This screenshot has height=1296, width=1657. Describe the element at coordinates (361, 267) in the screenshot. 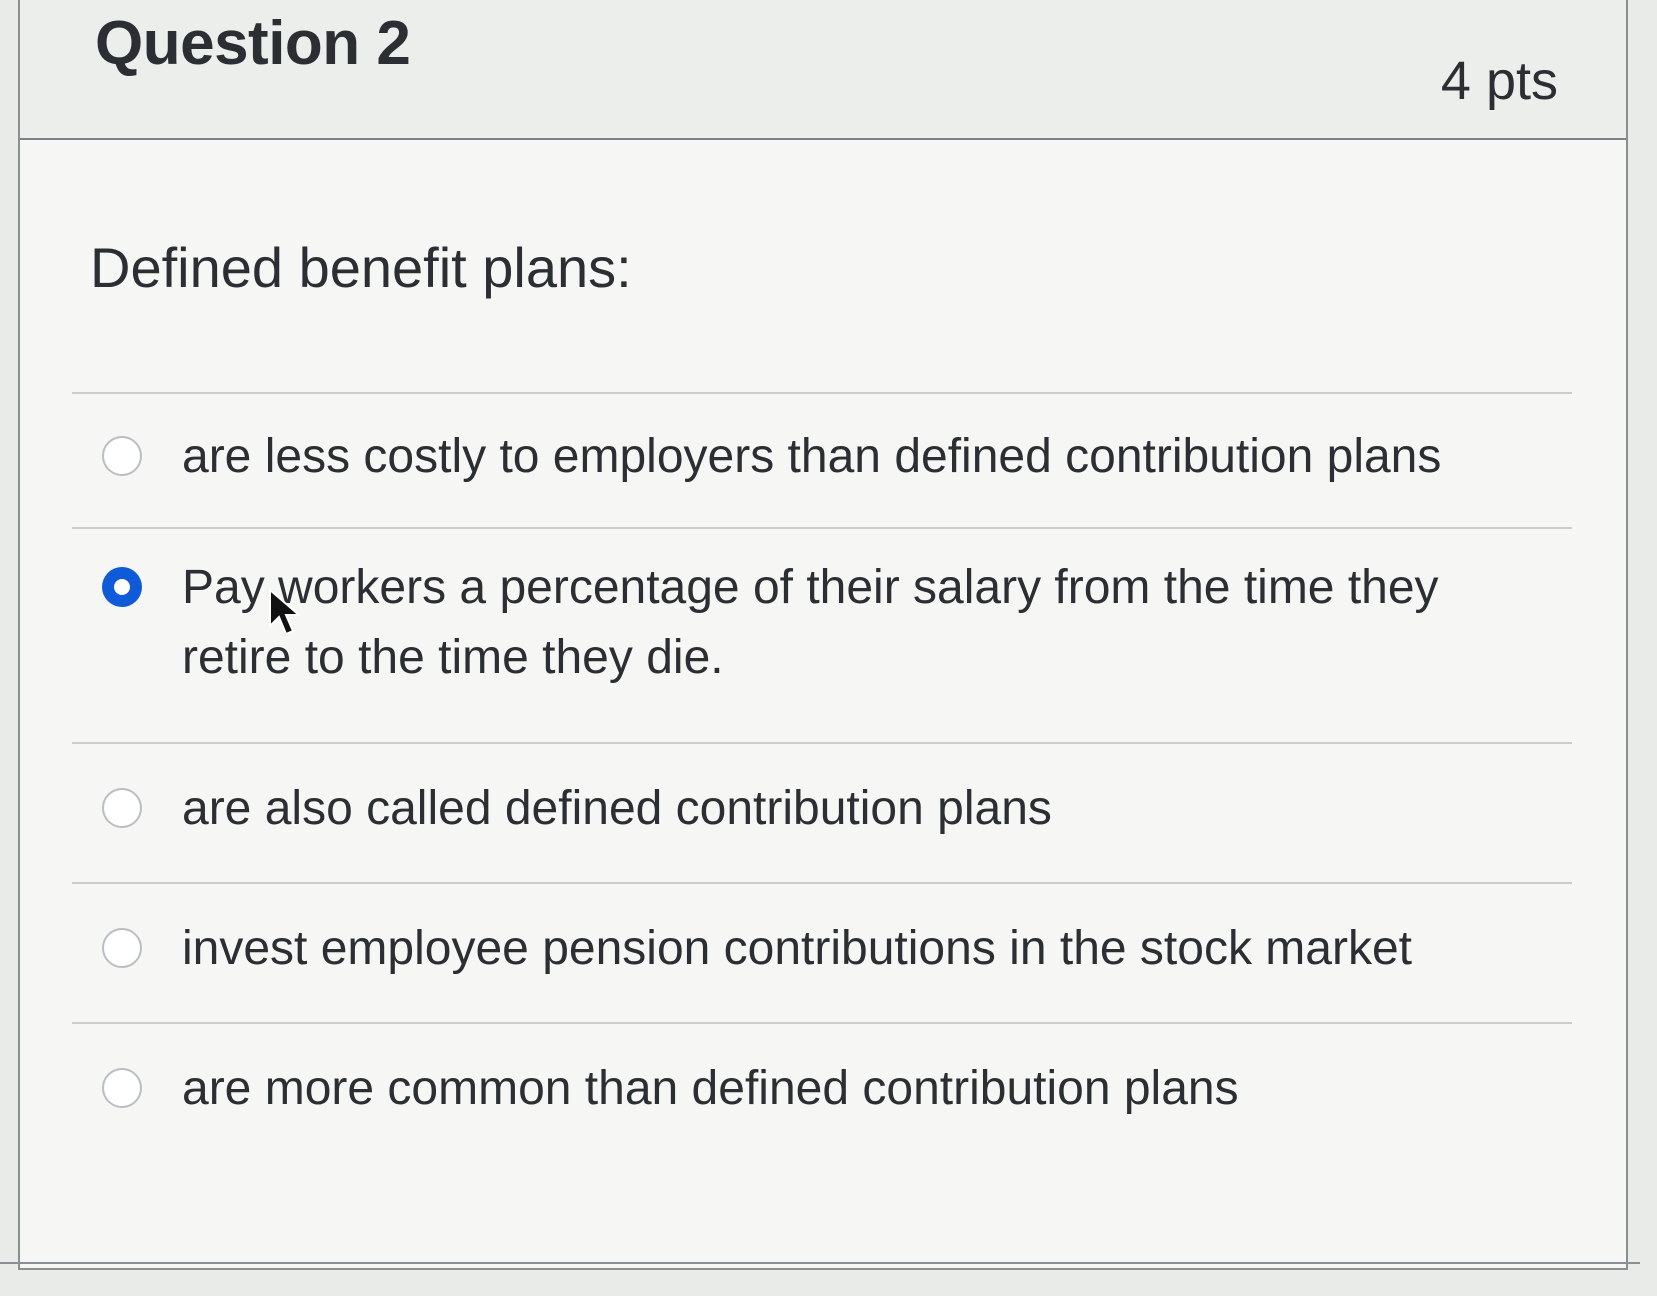

I see `question-prompt: Defined benefit plans:` at that location.